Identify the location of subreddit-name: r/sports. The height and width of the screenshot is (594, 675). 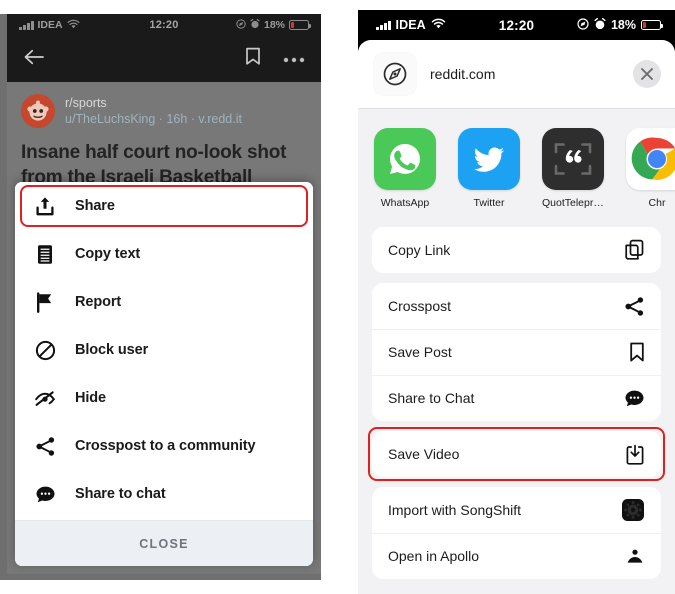
(153, 103).